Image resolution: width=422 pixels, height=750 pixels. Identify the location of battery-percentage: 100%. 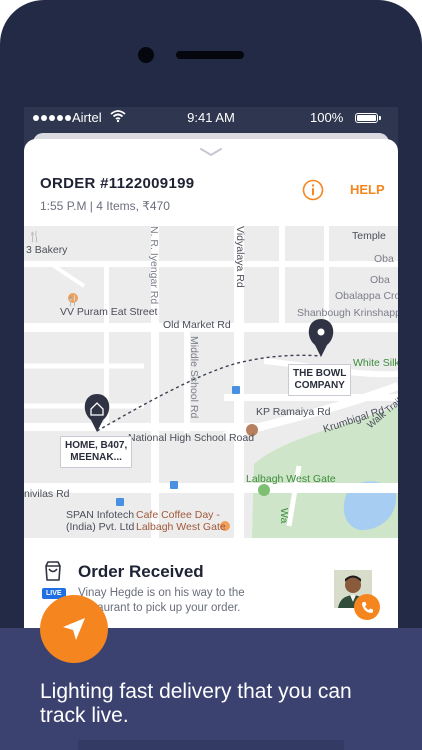
(327, 117).